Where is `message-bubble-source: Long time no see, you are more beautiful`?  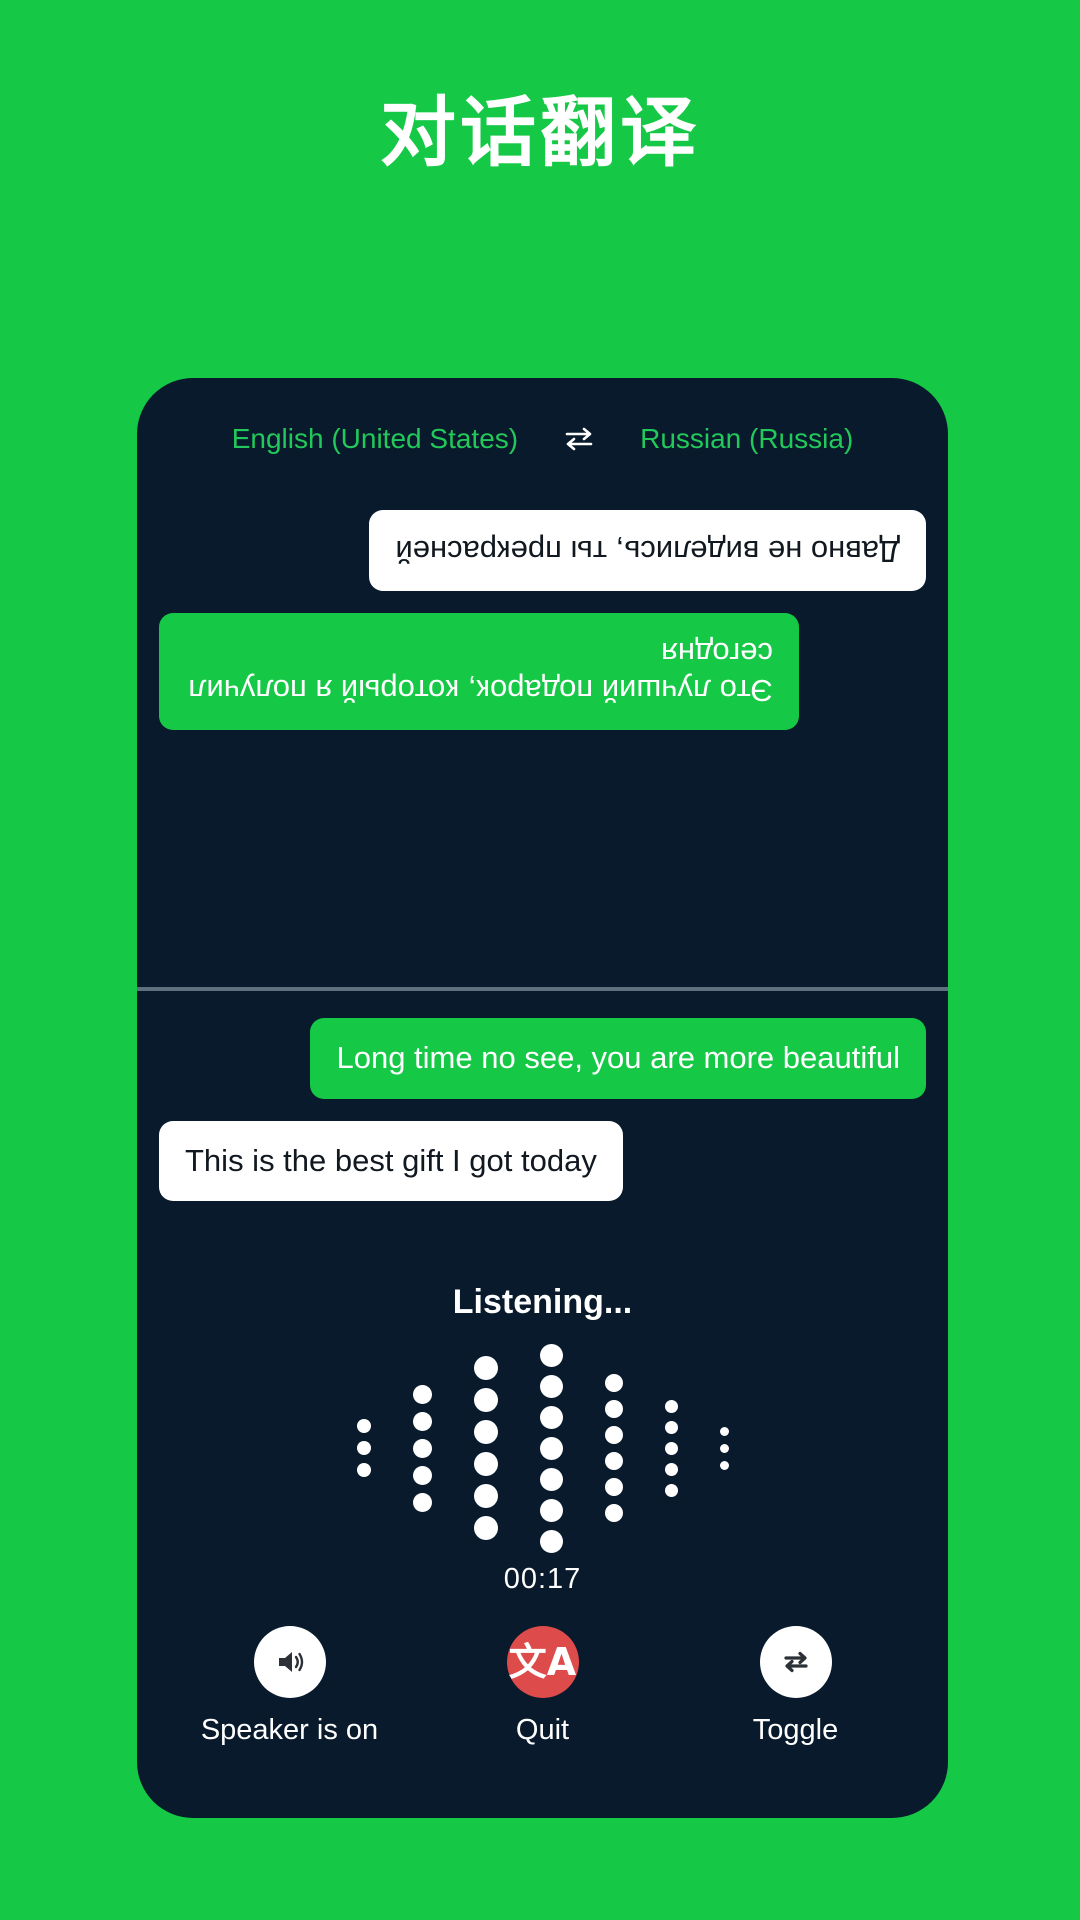 message-bubble-source: Long time no see, you are more beautiful is located at coordinates (618, 1058).